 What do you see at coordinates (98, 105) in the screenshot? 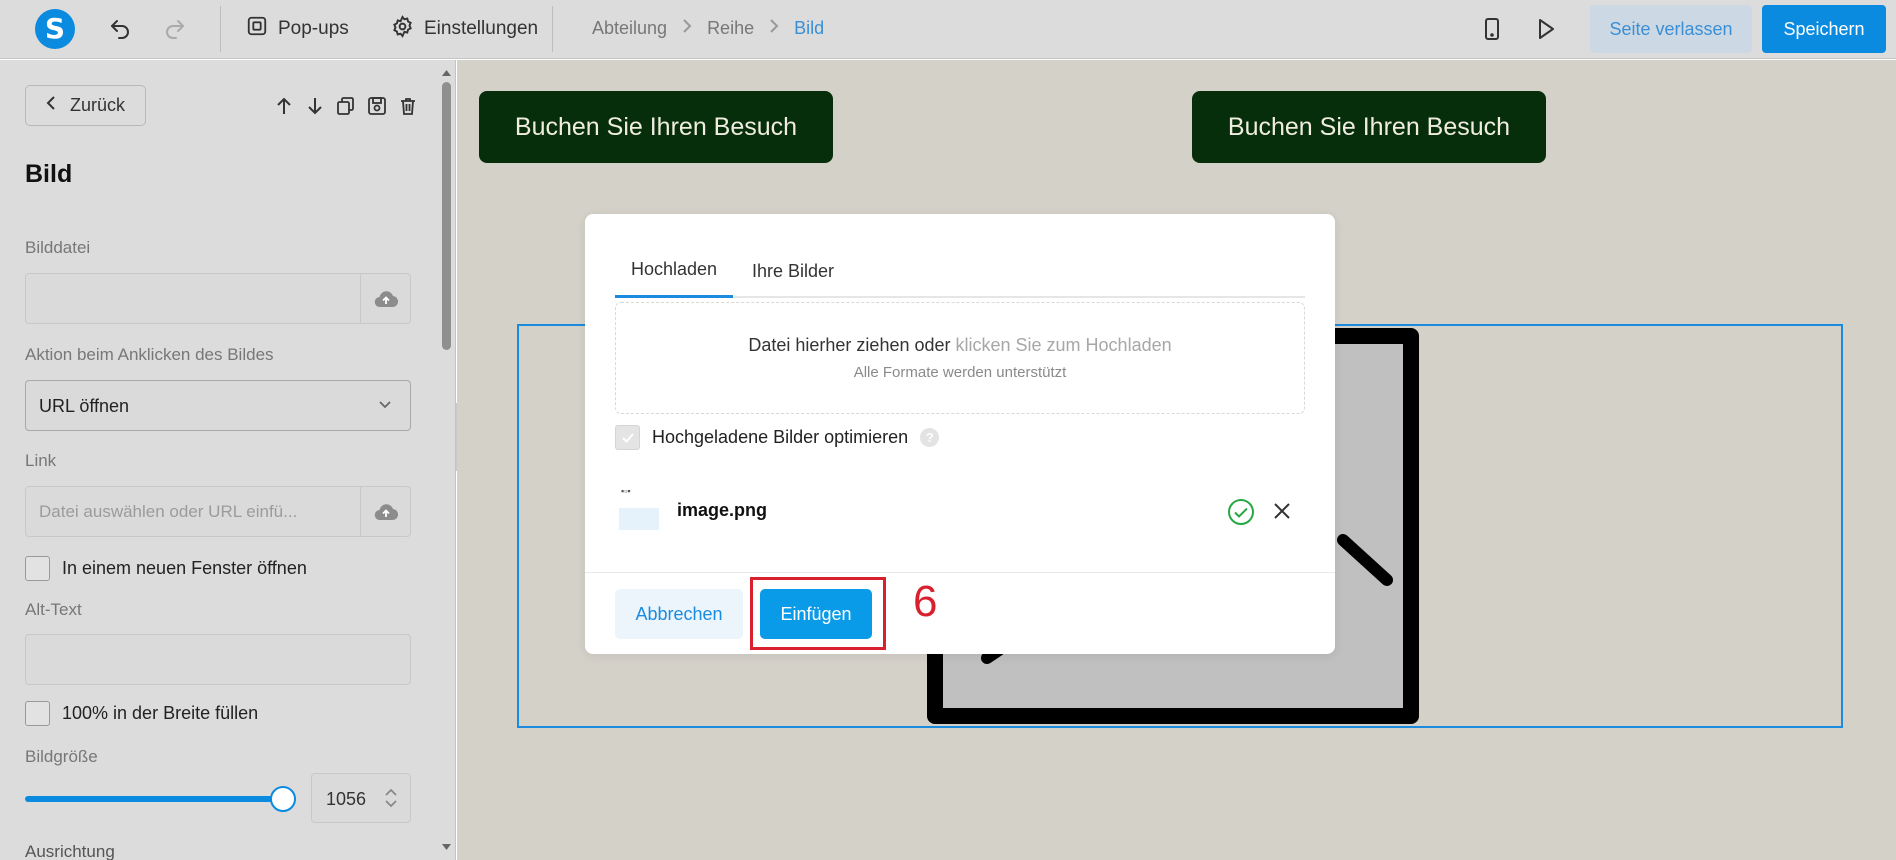
I see `back-label: Zurück` at bounding box center [98, 105].